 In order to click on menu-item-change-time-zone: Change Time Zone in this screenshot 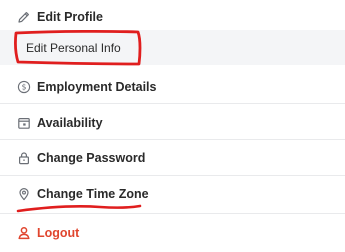, I will do `click(172, 195)`.